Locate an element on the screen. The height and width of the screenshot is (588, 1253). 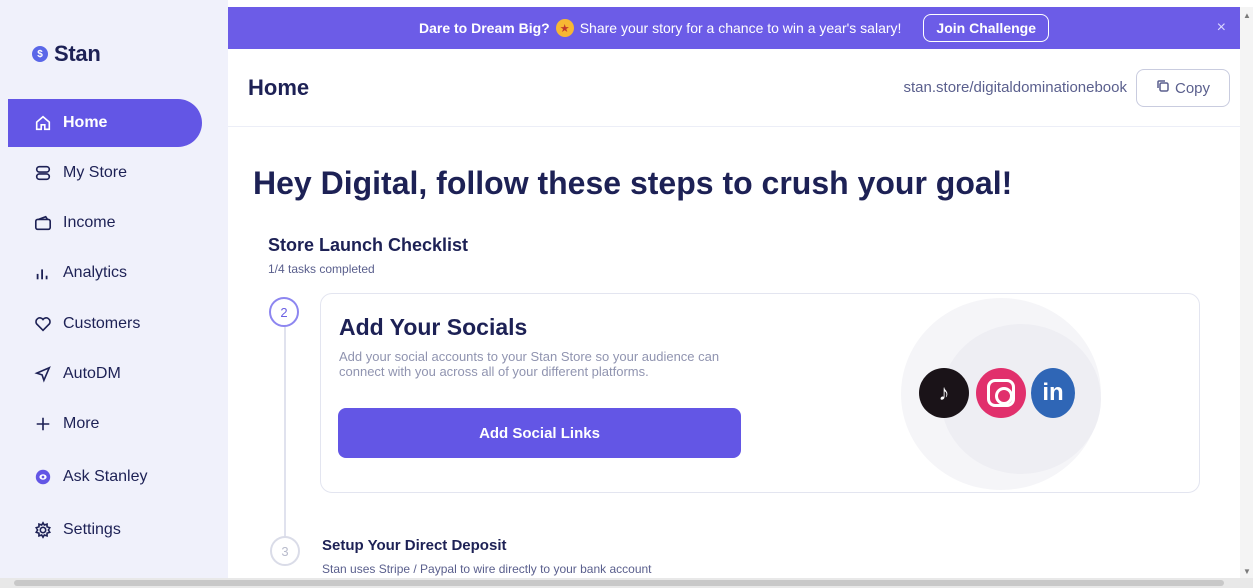
sidebar-item-label: Ask Stanley is located at coordinates (105, 476).